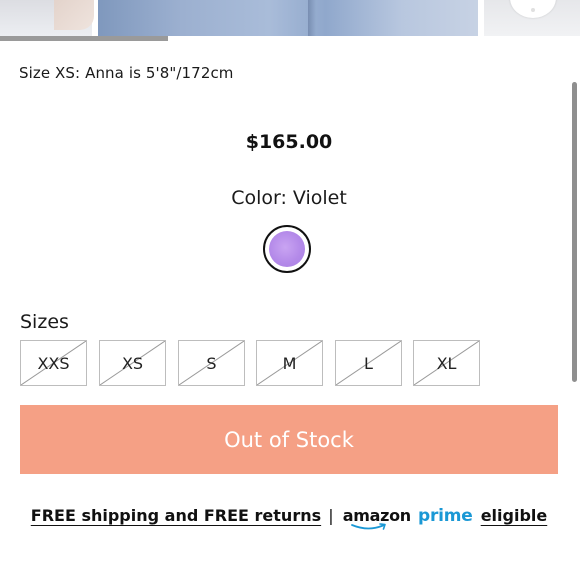  I want to click on size-option-xxs: XXS, so click(53, 363).